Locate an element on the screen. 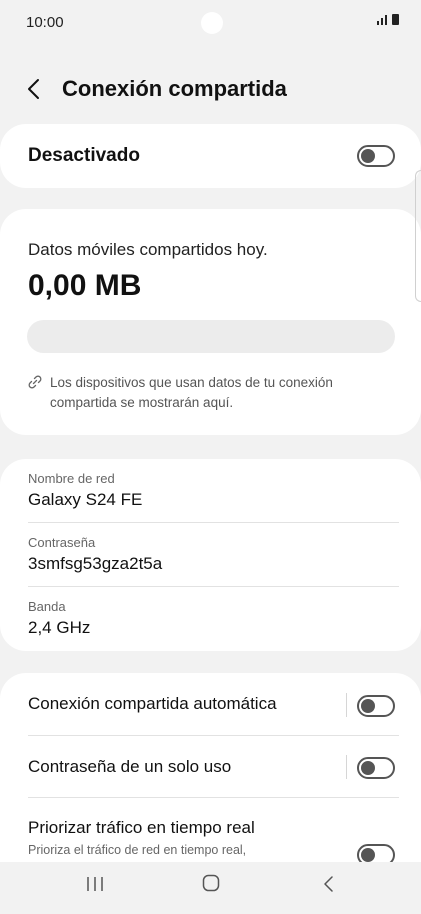 This screenshot has width=421, height=914. band-value: 2,4 GHz is located at coordinates (59, 627).